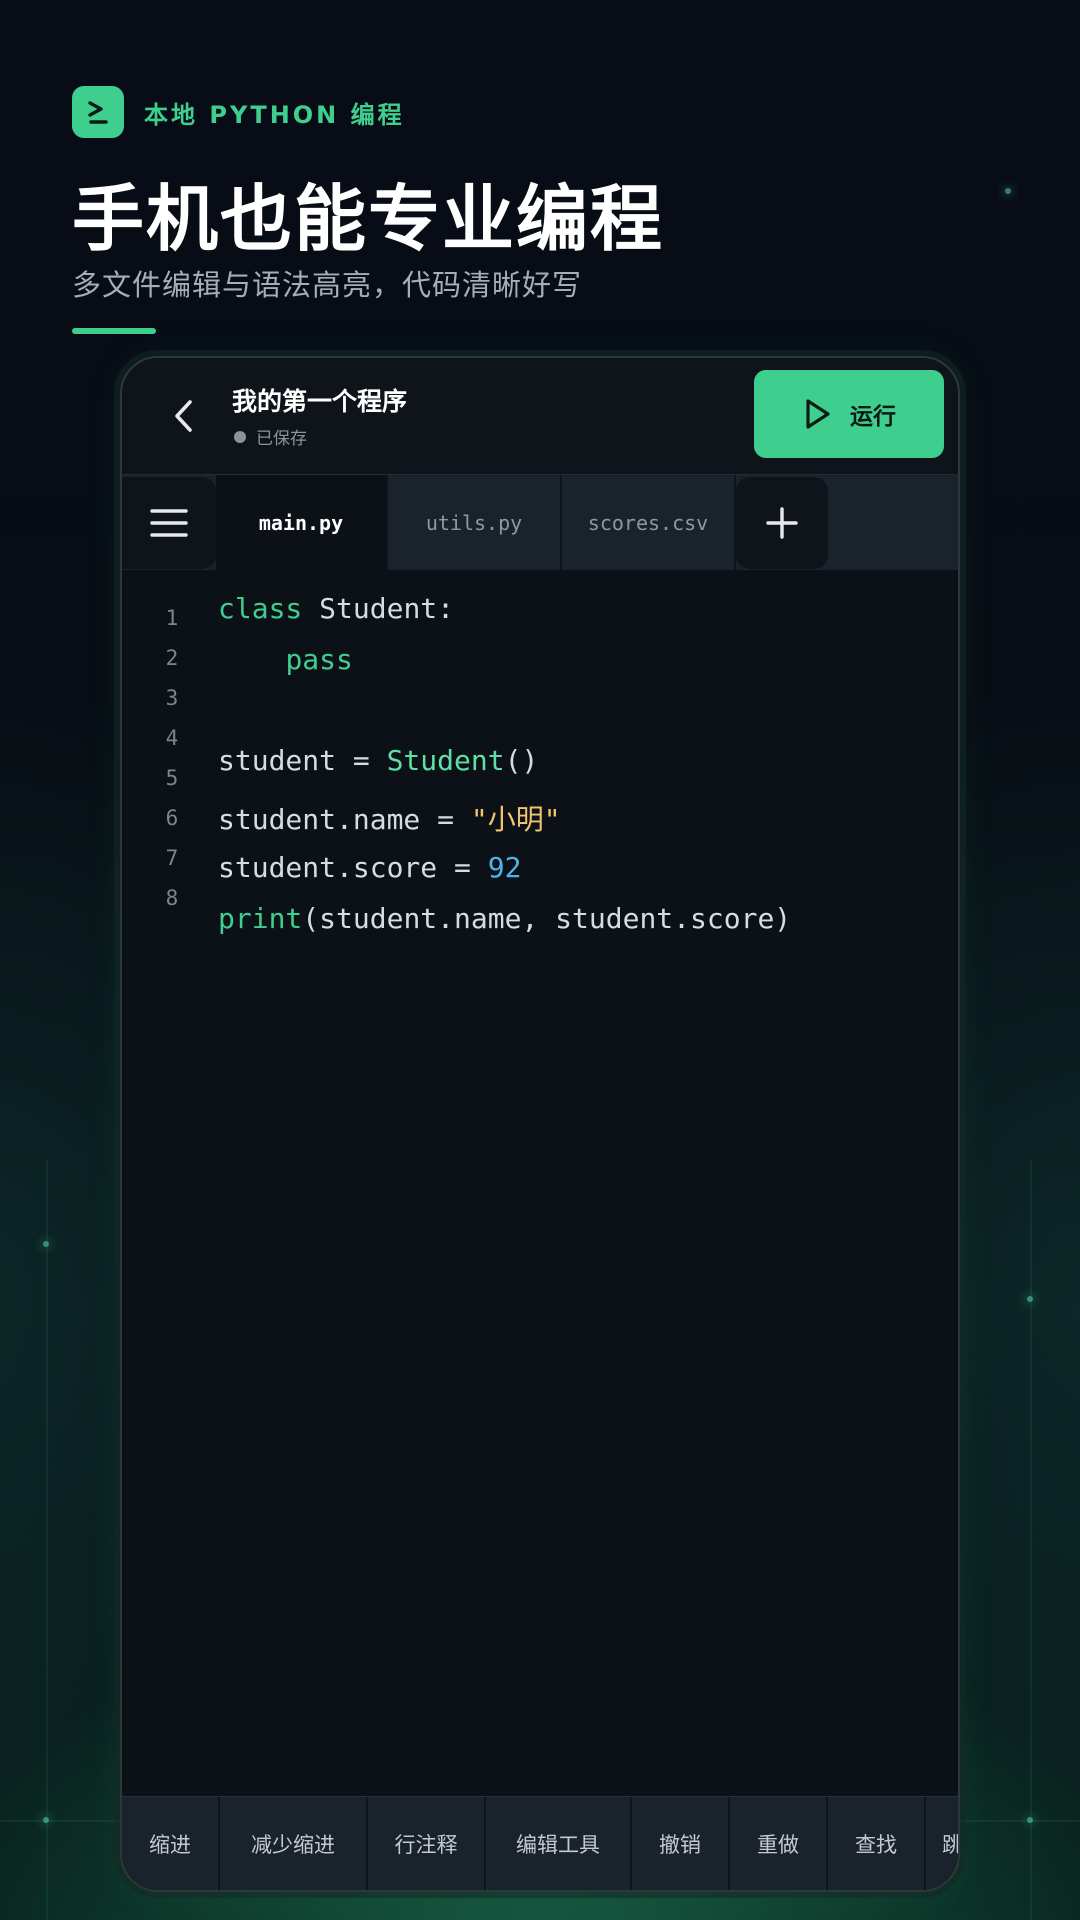  What do you see at coordinates (504, 867) in the screenshot?
I see `code-token: 92` at bounding box center [504, 867].